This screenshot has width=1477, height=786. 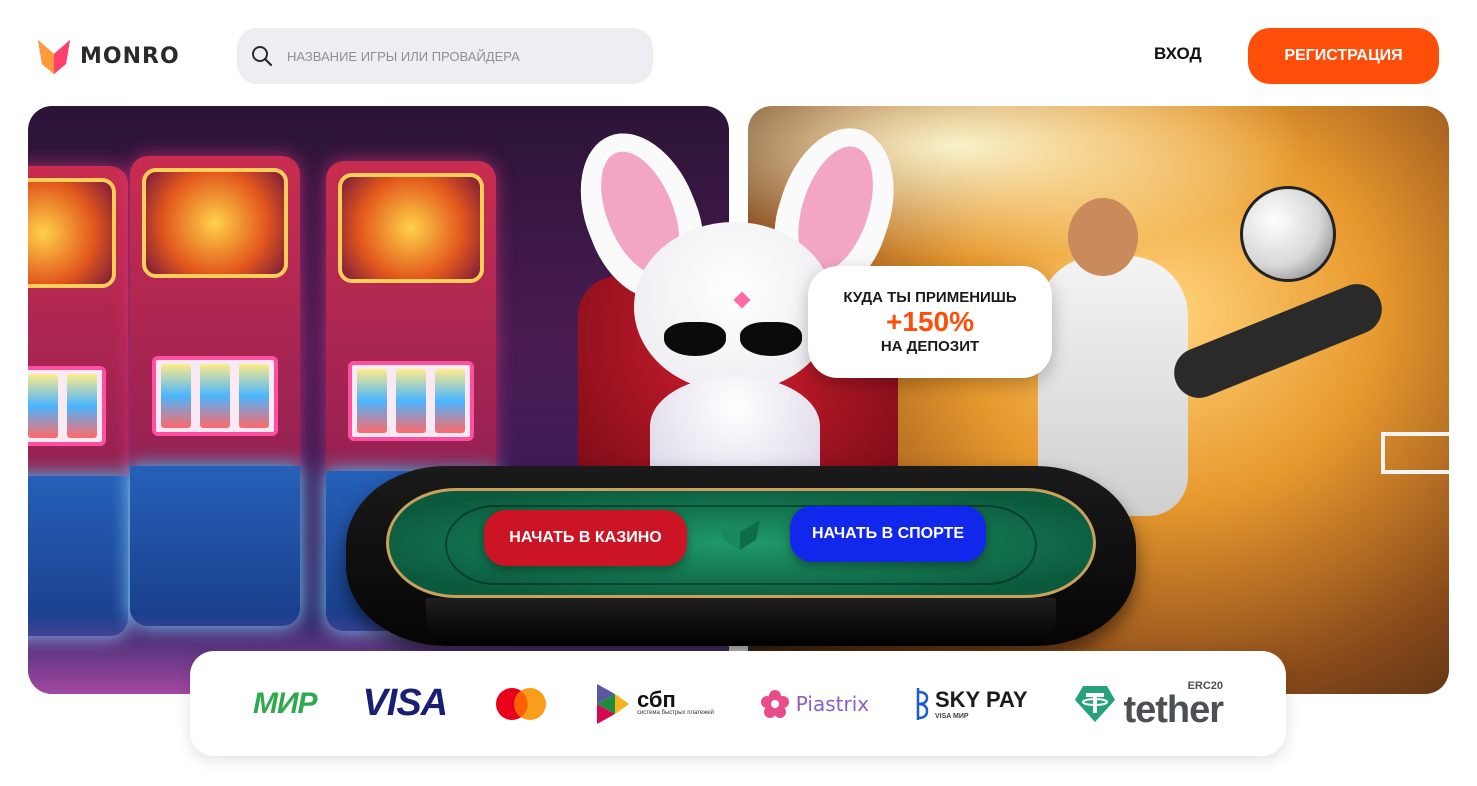 I want to click on skypay-name: SKY PAY, so click(x=981, y=699).